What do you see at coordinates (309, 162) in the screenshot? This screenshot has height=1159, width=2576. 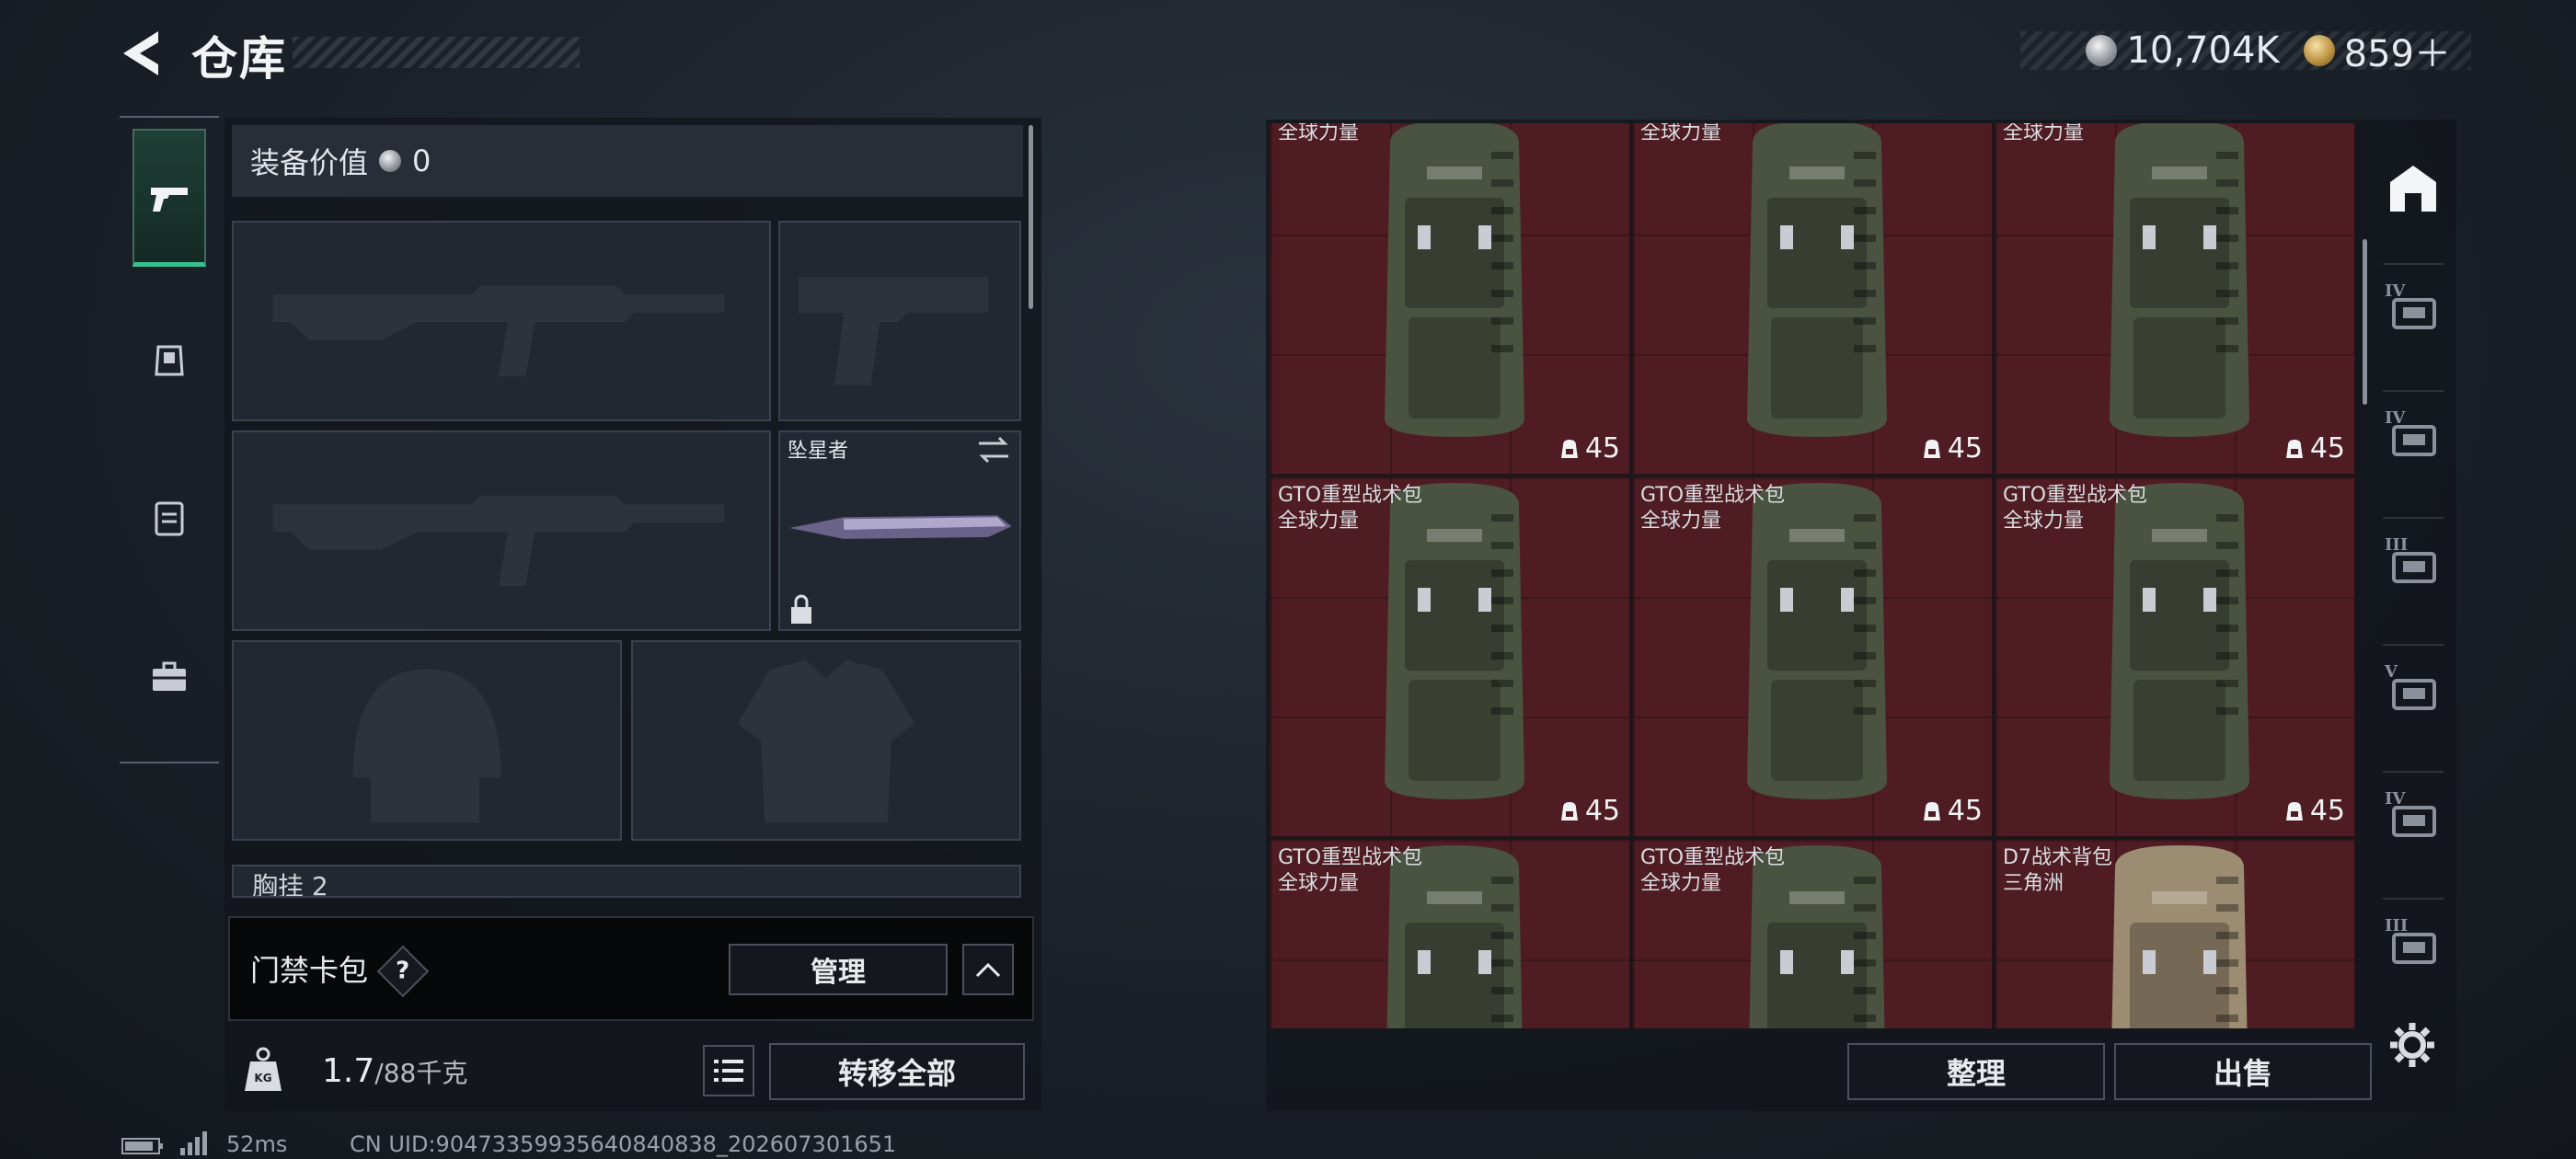 I see `equipment-value-label: 装备价值` at bounding box center [309, 162].